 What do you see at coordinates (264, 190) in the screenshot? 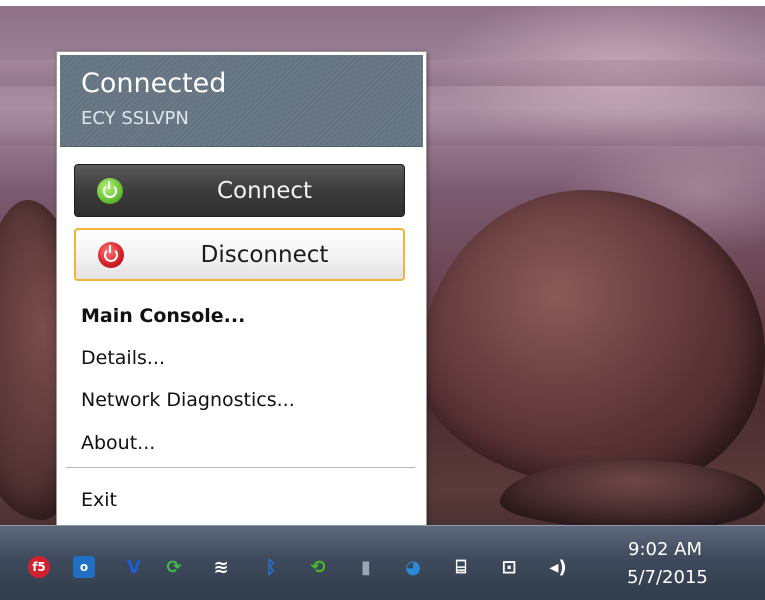
I see `connect-label: Connect` at bounding box center [264, 190].